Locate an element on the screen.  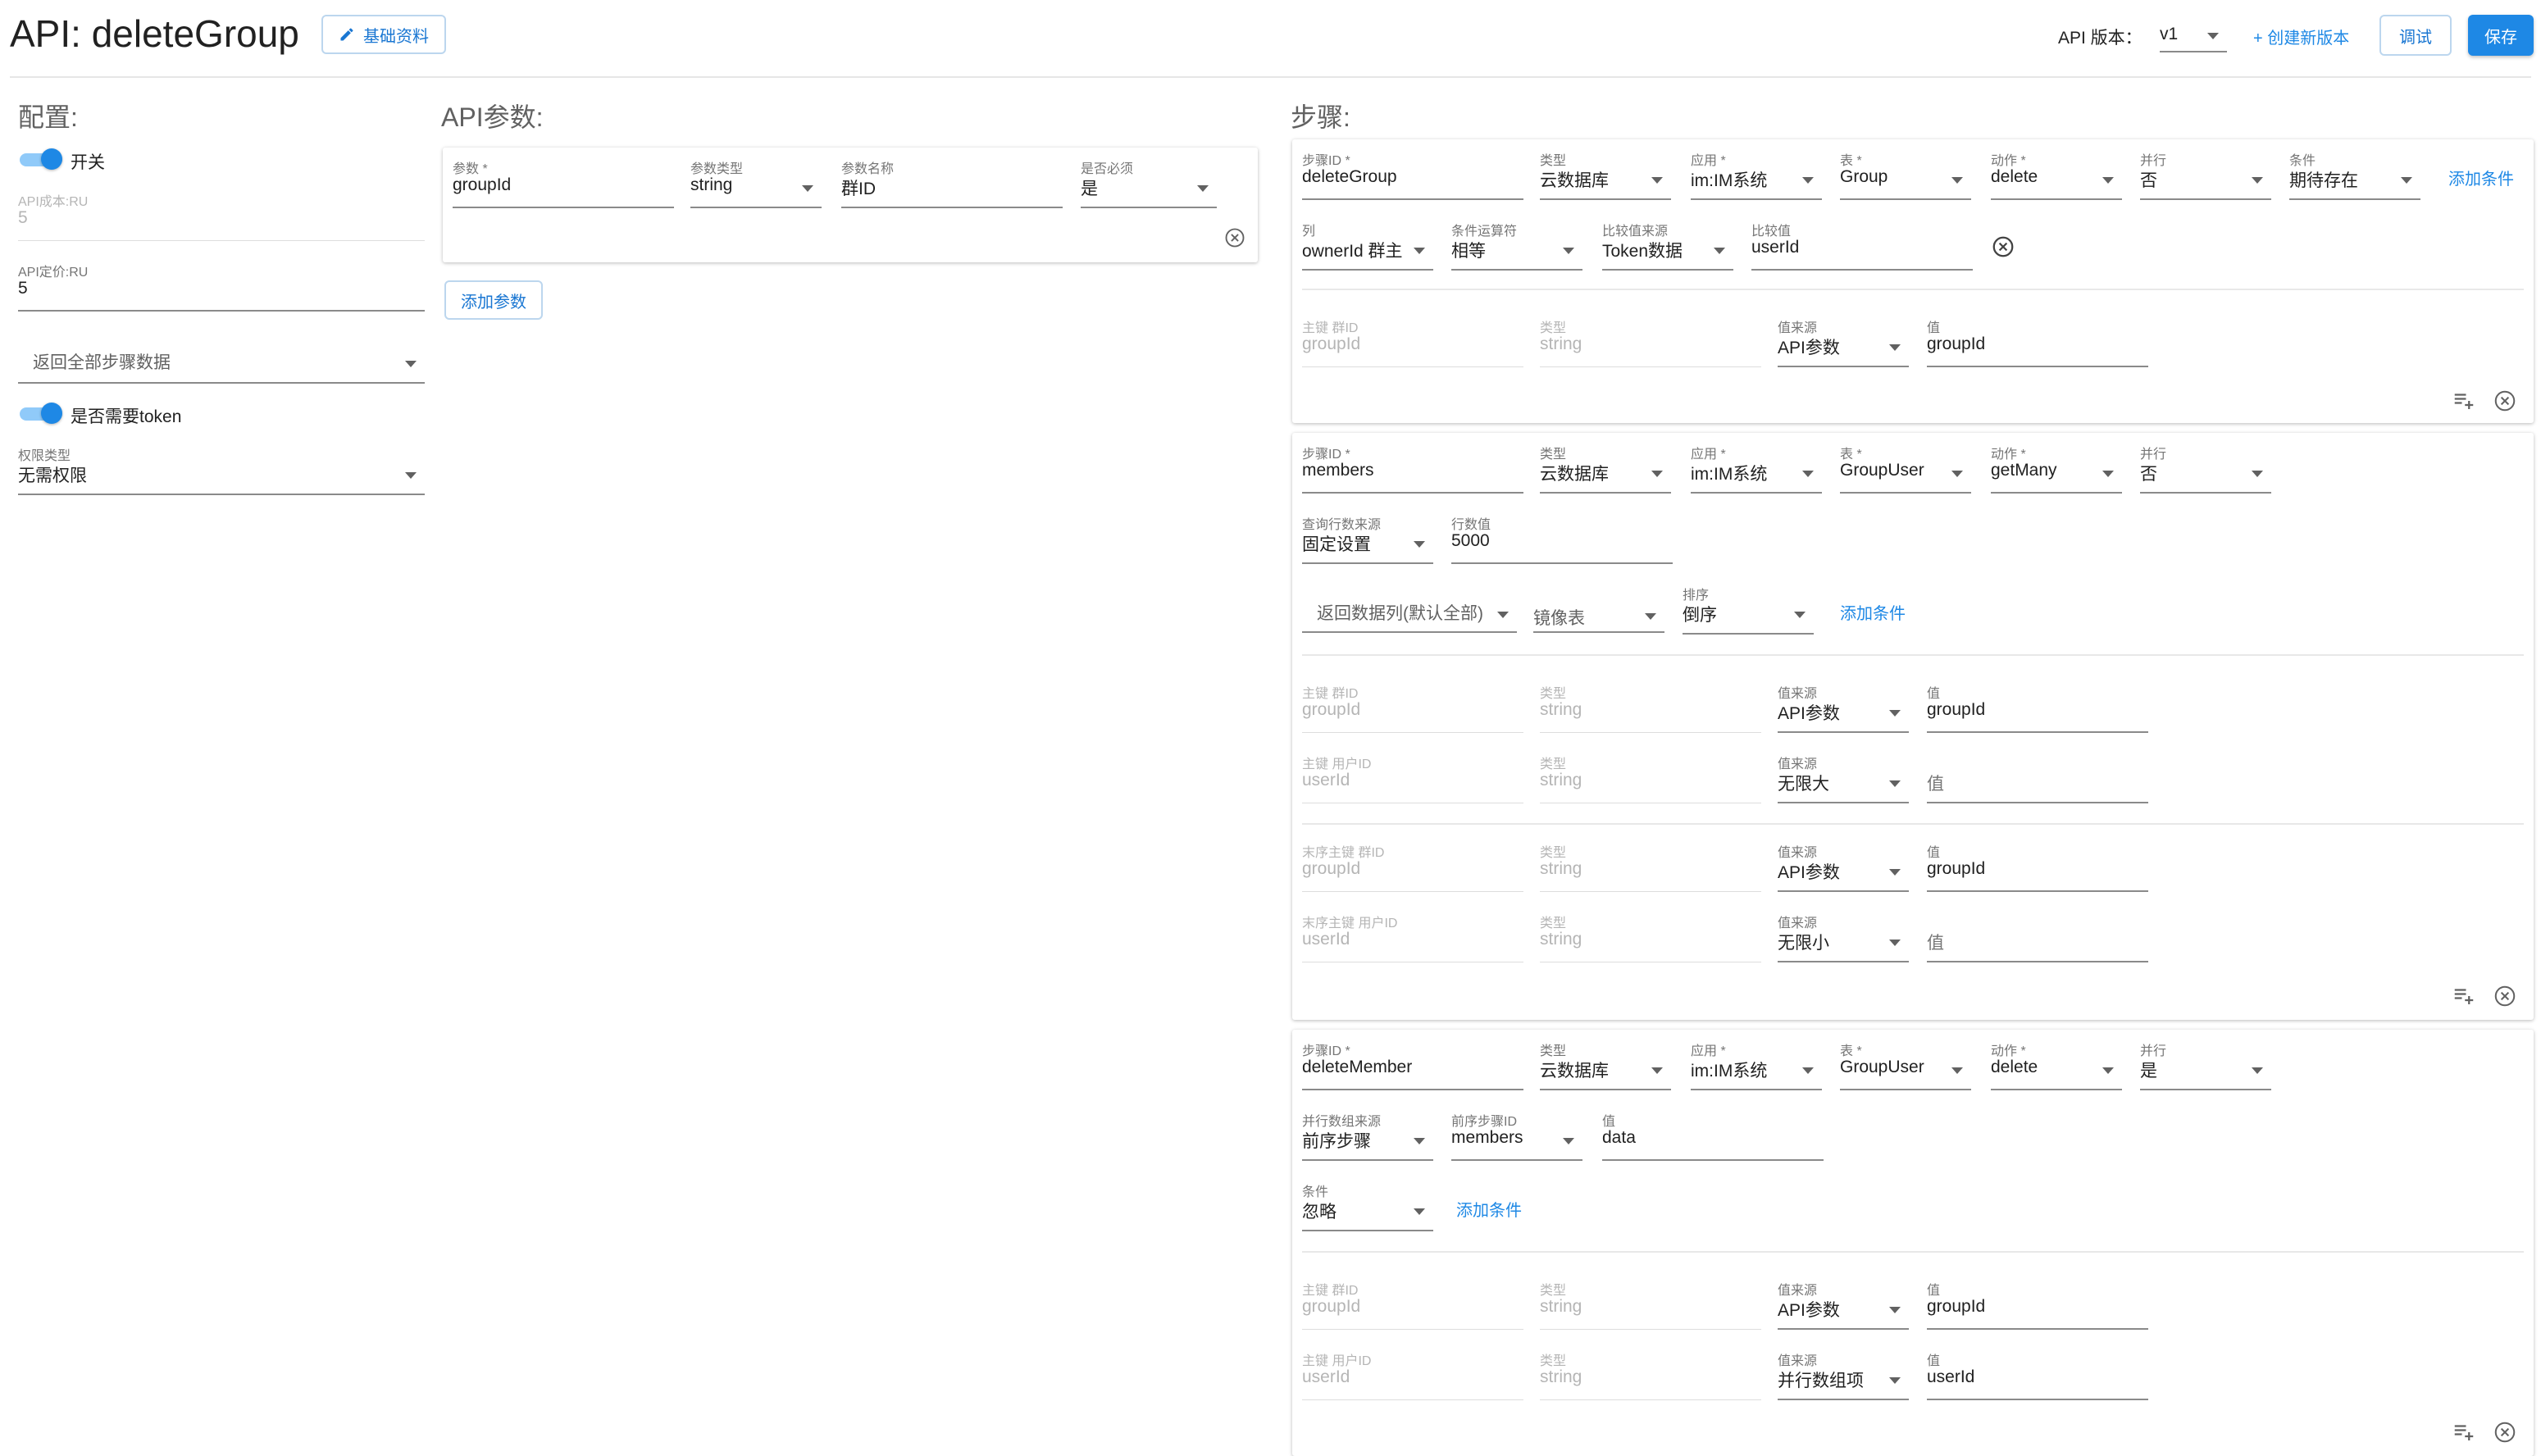
version-label: API 版本： is located at coordinates (2101, 38).